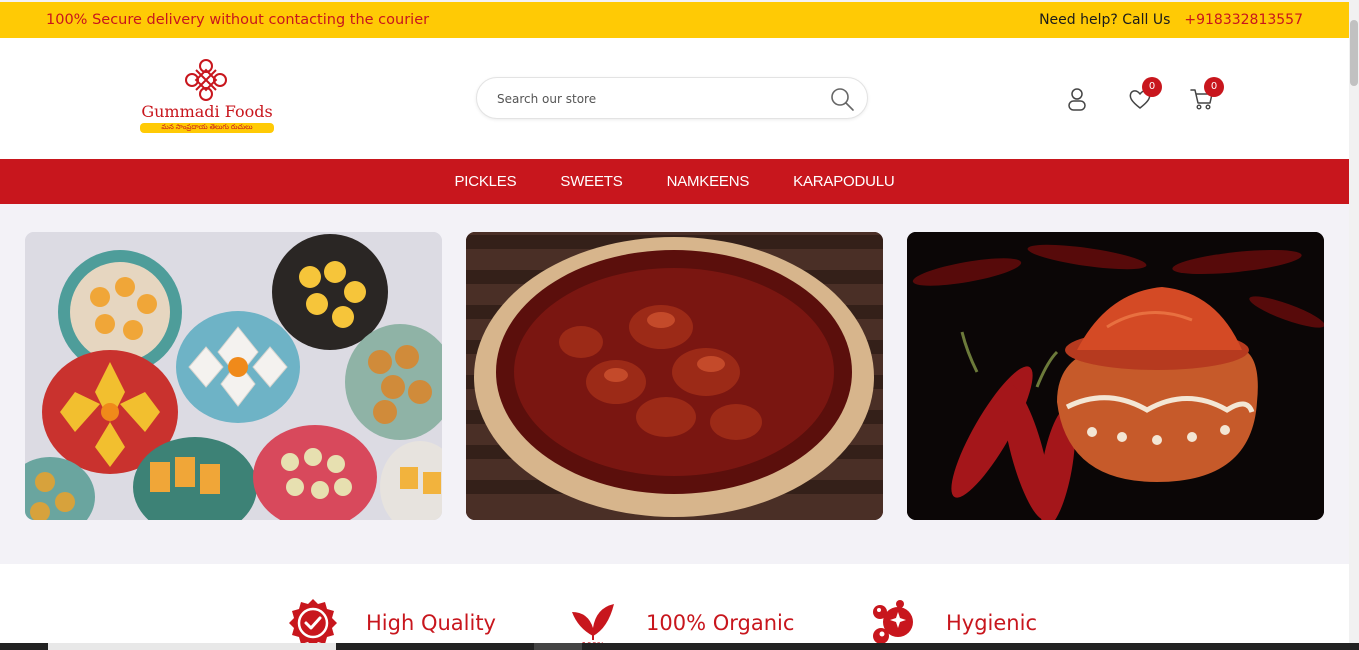  I want to click on chilli-powder-pot-illustration, so click(1115, 376).